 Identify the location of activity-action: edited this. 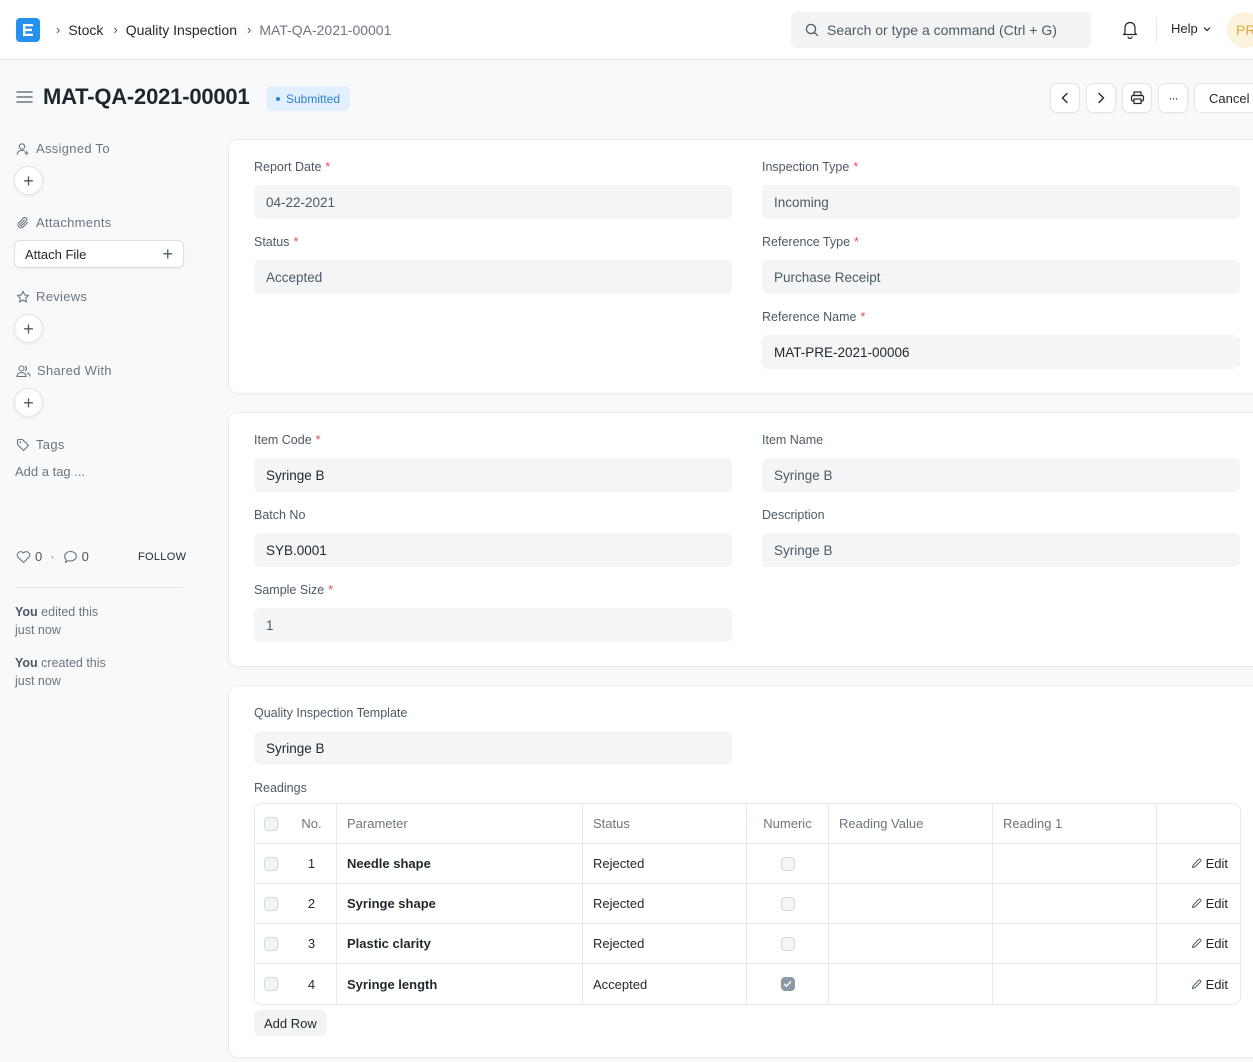
(68, 612).